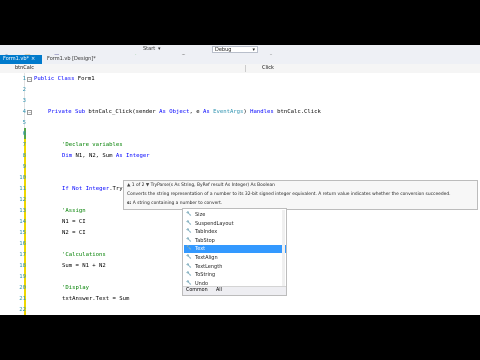  Describe the element at coordinates (183, 53) in the screenshot. I see `browser-icon` at that location.